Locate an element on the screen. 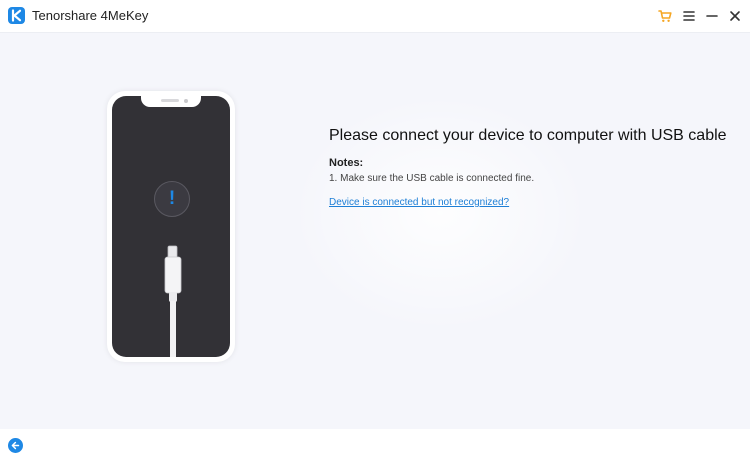  phone-icon: ! is located at coordinates (171, 226).